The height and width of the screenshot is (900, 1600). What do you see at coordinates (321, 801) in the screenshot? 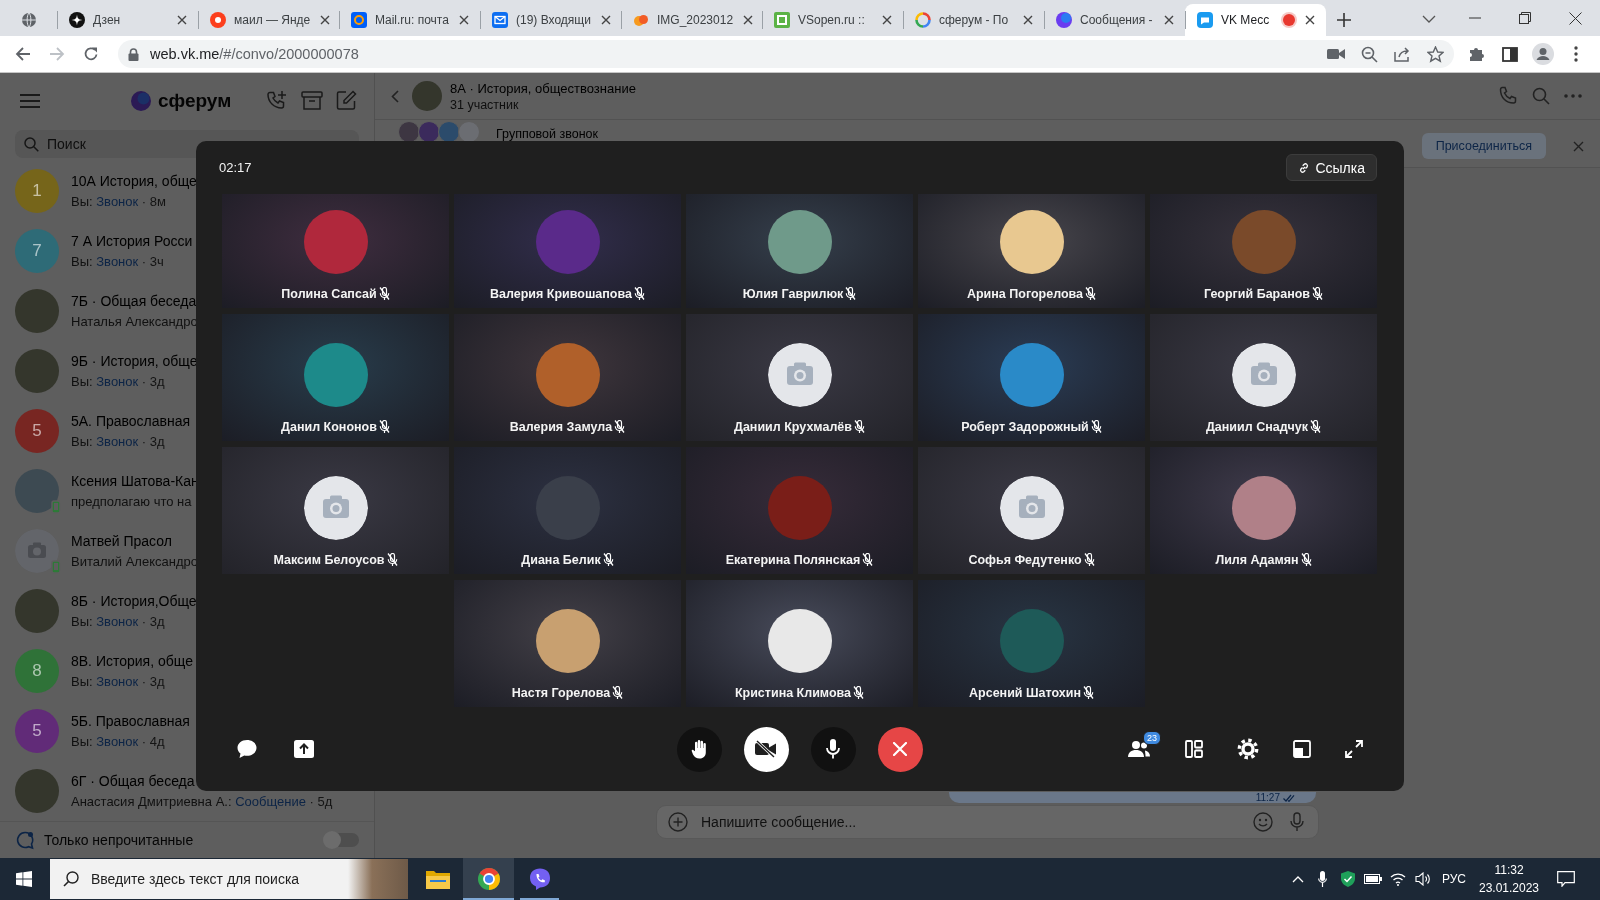
I see `message-time: · 5д` at bounding box center [321, 801].